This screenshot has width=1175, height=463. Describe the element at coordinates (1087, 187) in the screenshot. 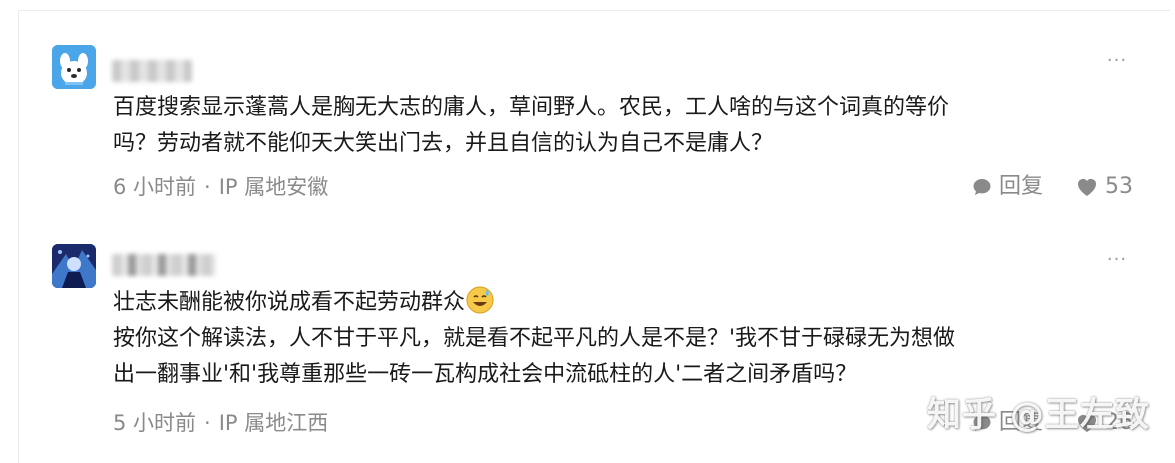

I see `heart-icon` at that location.